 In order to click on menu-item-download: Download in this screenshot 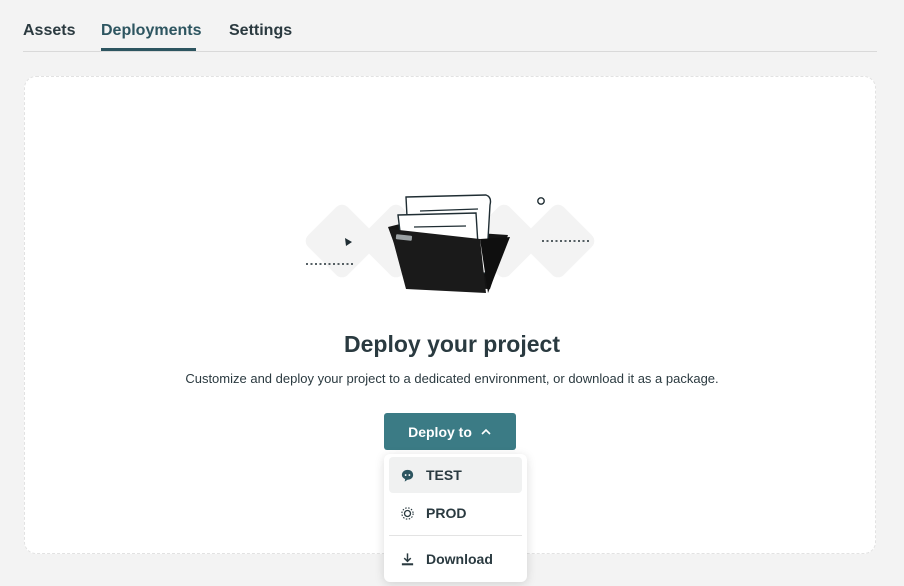, I will do `click(455, 559)`.